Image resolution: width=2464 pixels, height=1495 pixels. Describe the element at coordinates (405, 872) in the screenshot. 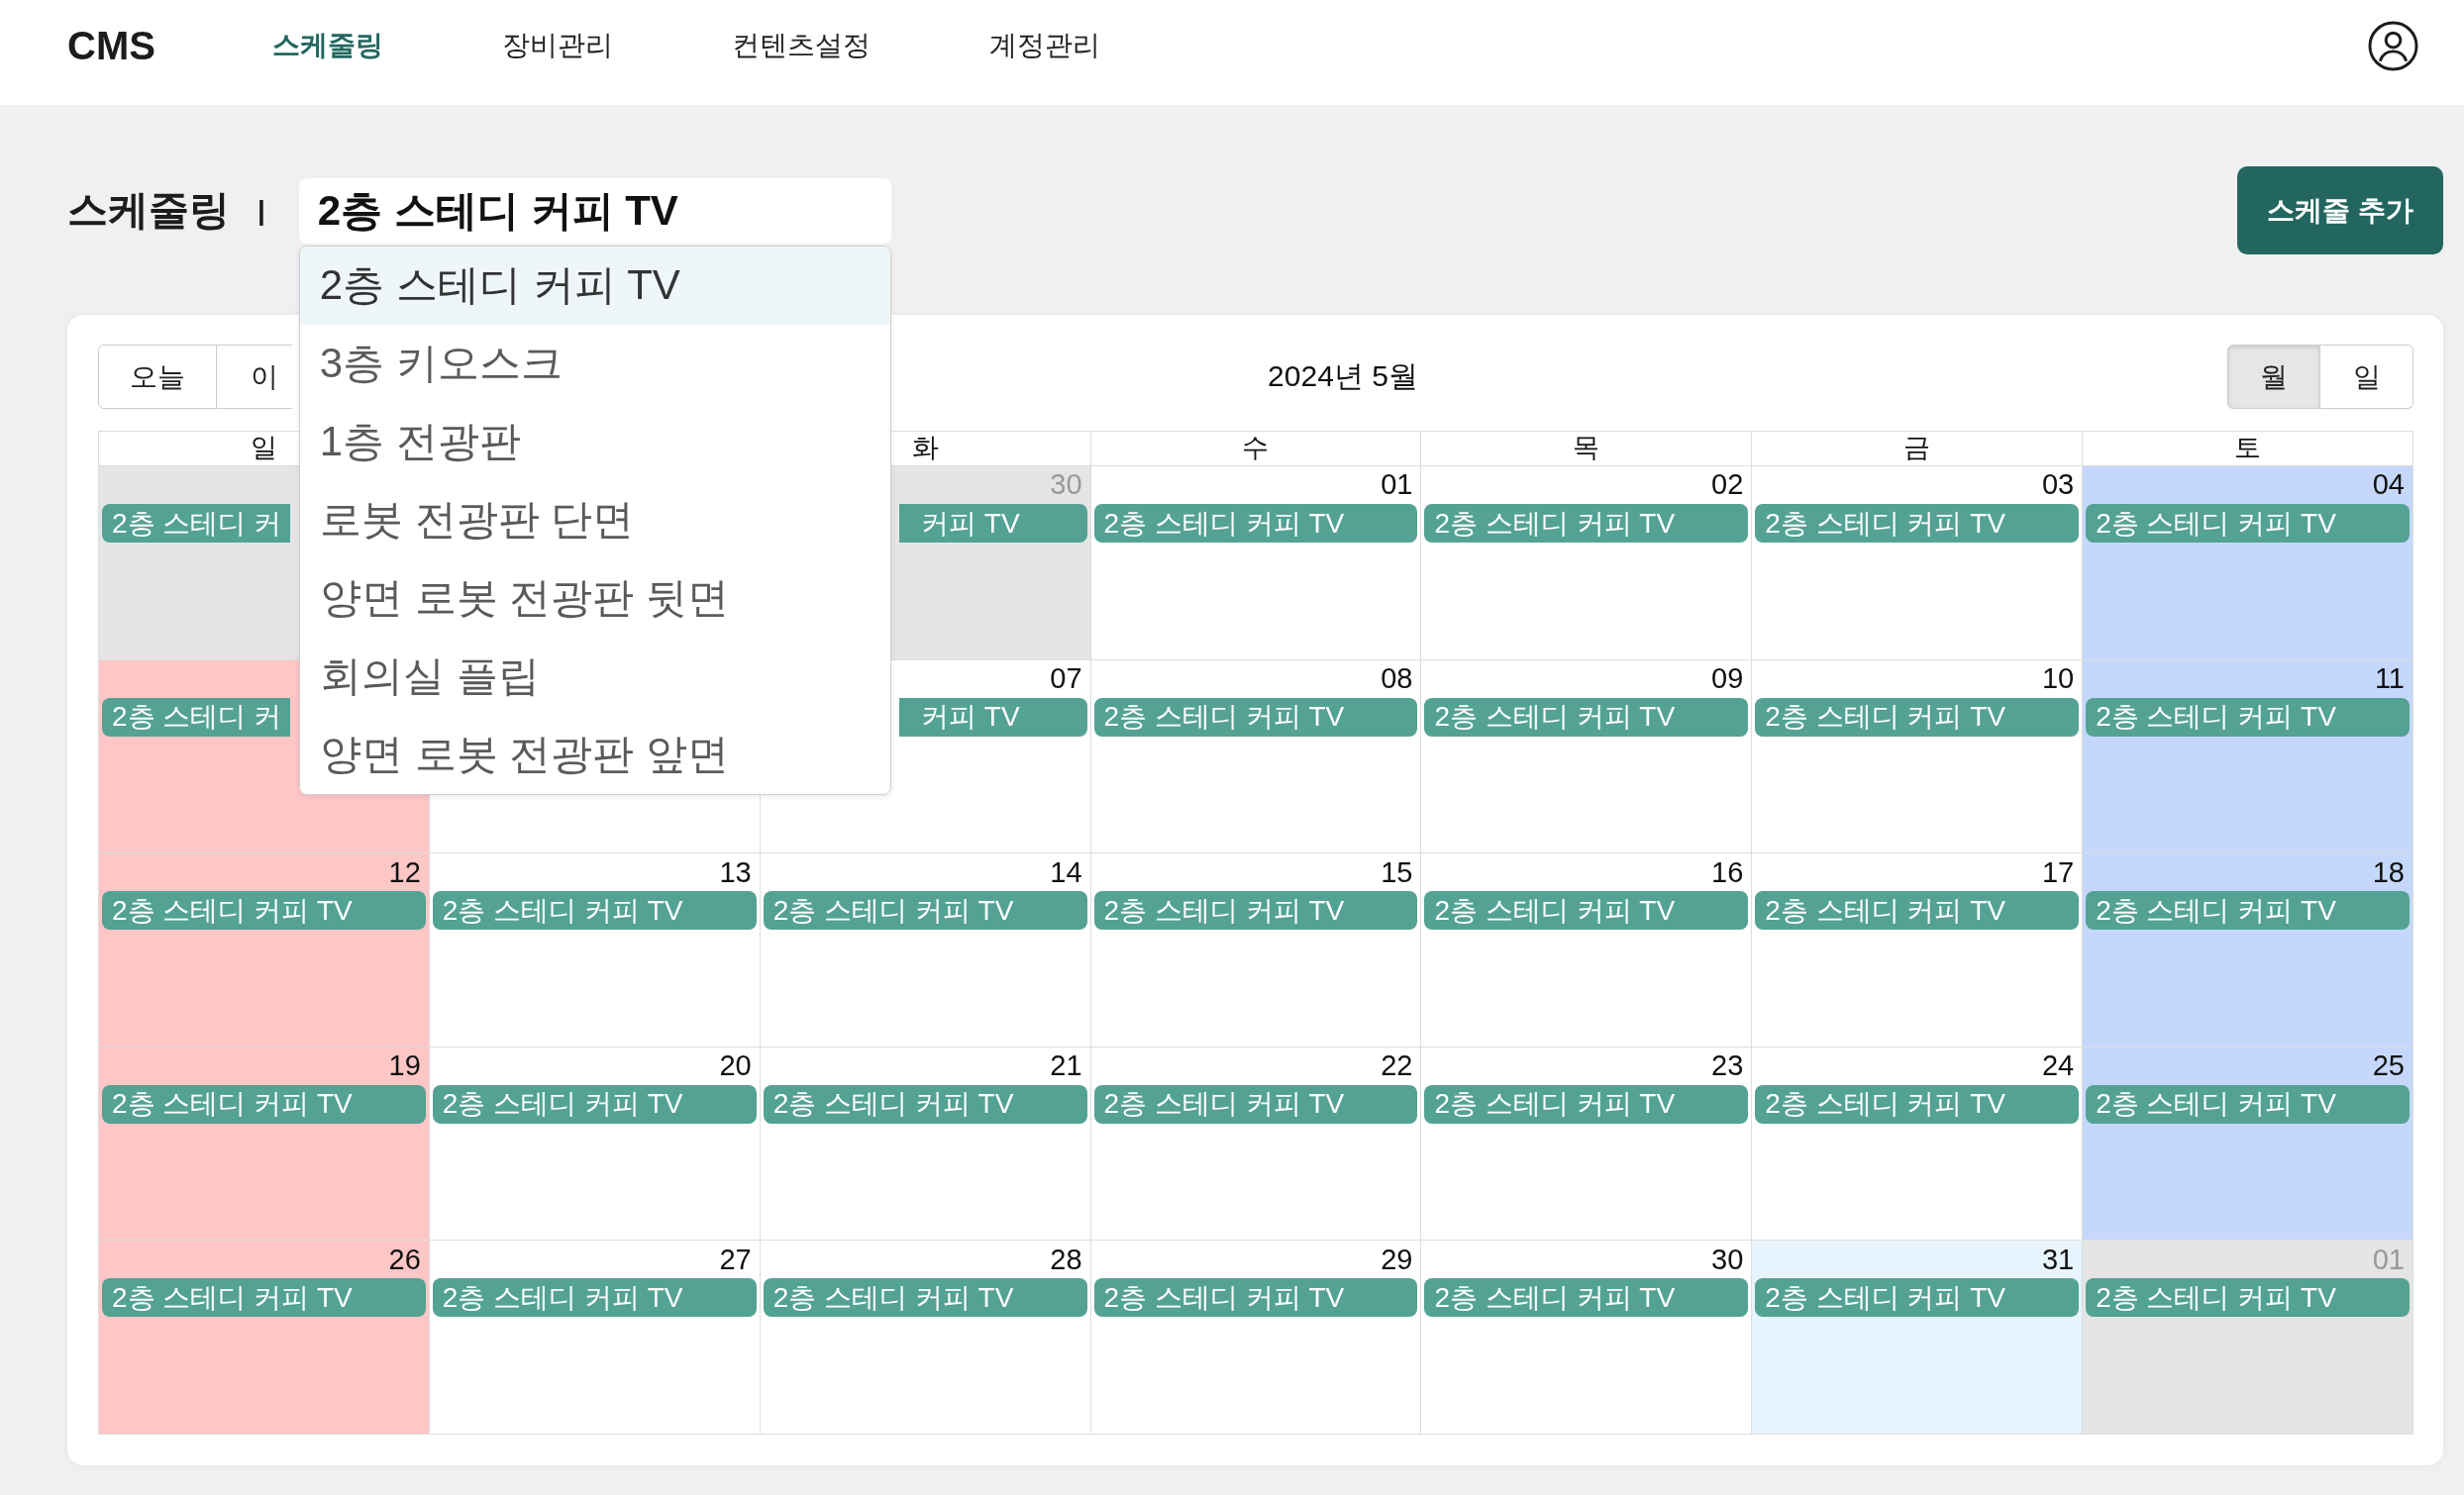

I see `date-number: 12` at that location.